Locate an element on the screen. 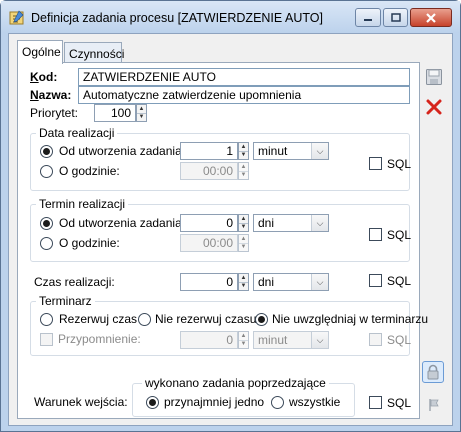 The image size is (461, 432). czas-realizacji-spinner: ▲ ▼ is located at coordinates (243, 282).